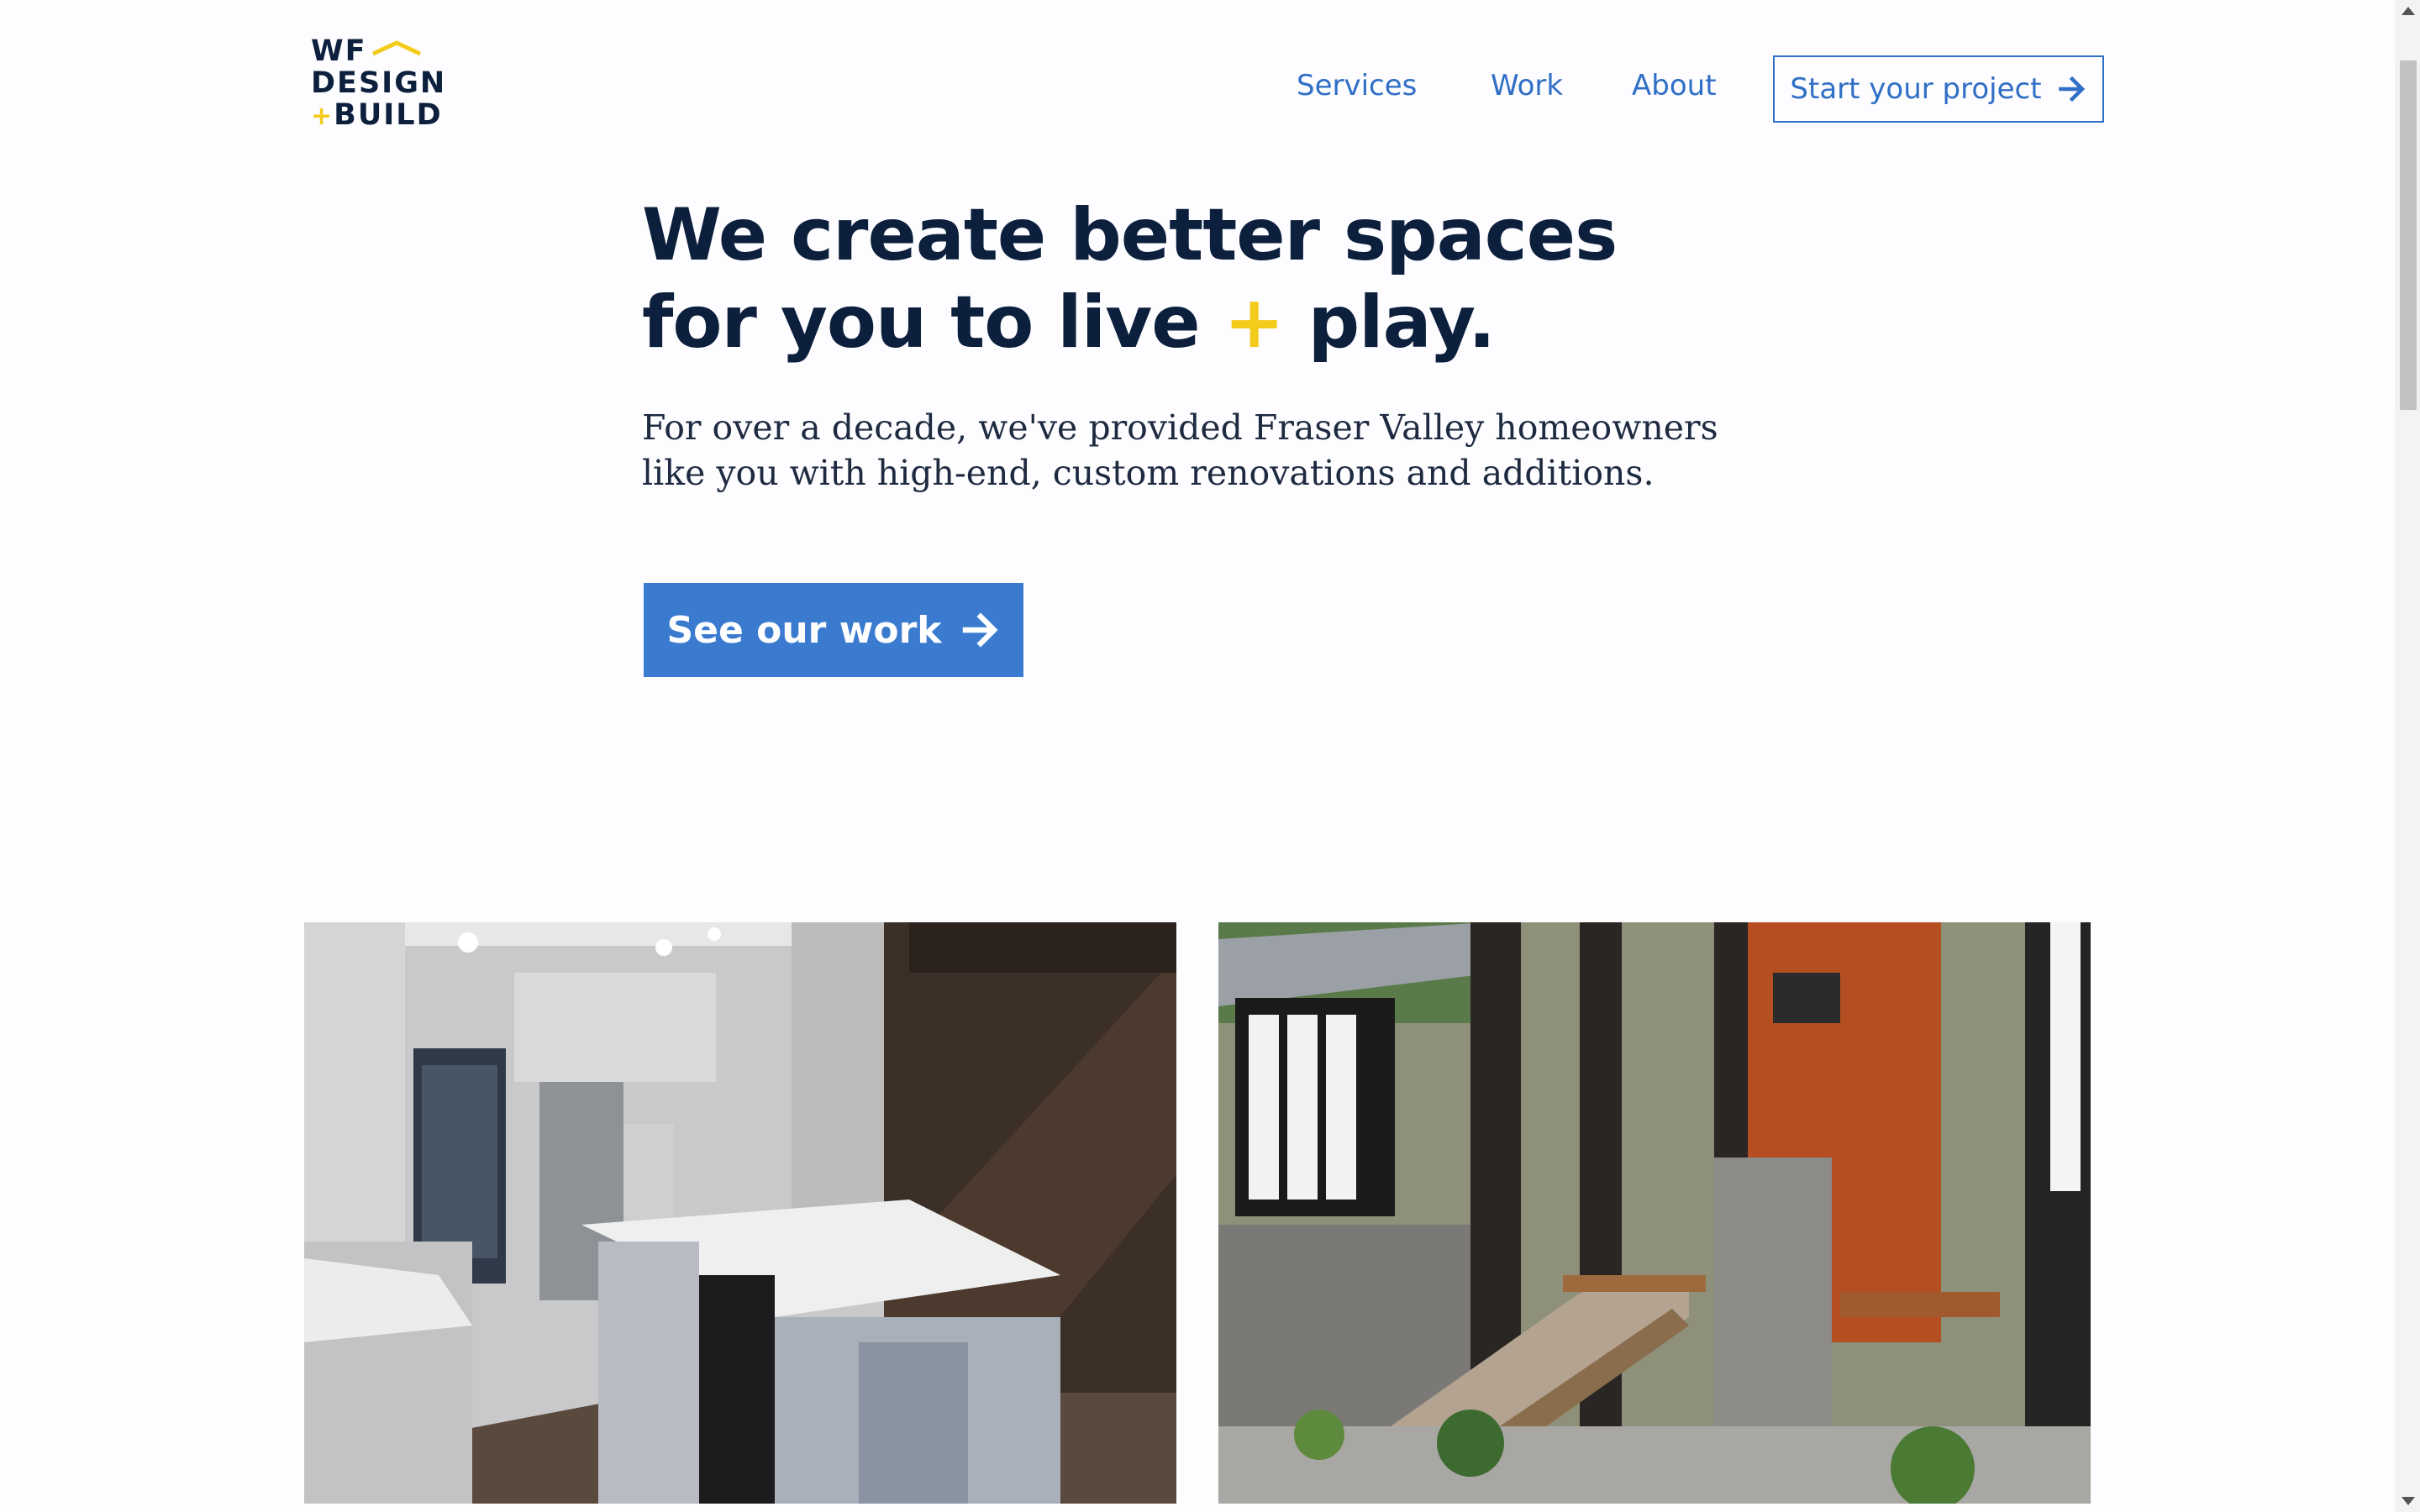 The image size is (2420, 1512). I want to click on nav-link-services: Services, so click(1357, 85).